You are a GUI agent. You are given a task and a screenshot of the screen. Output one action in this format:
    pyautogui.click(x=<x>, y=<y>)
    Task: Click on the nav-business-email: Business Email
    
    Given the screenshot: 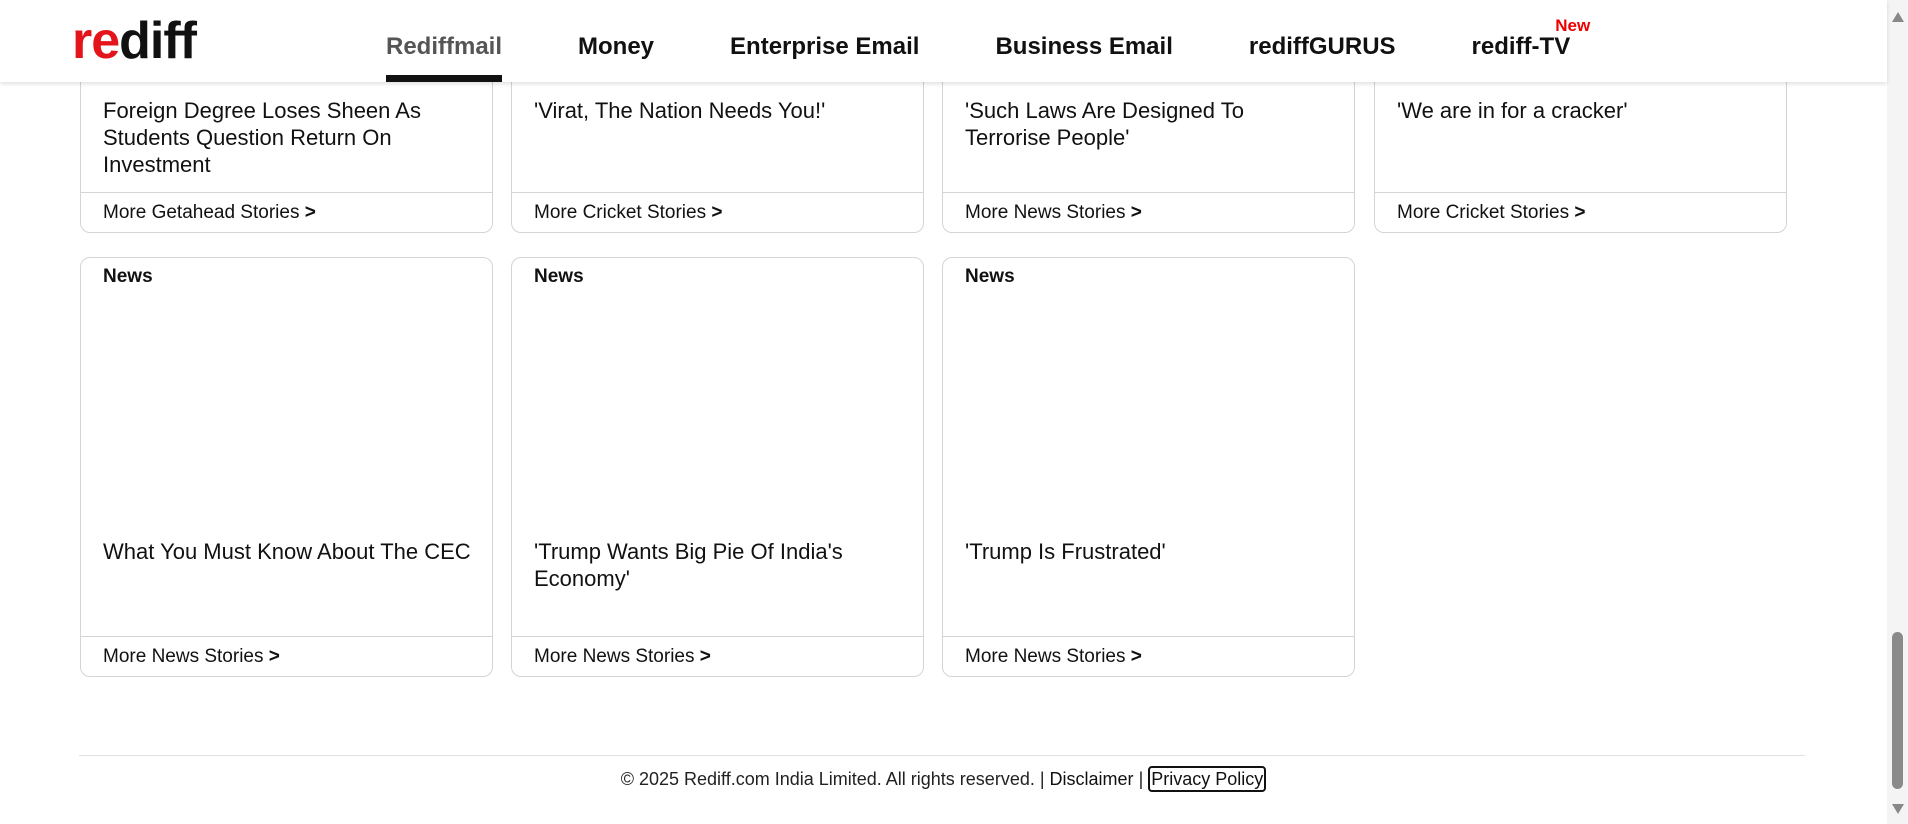 What is the action you would take?
    pyautogui.click(x=1083, y=41)
    